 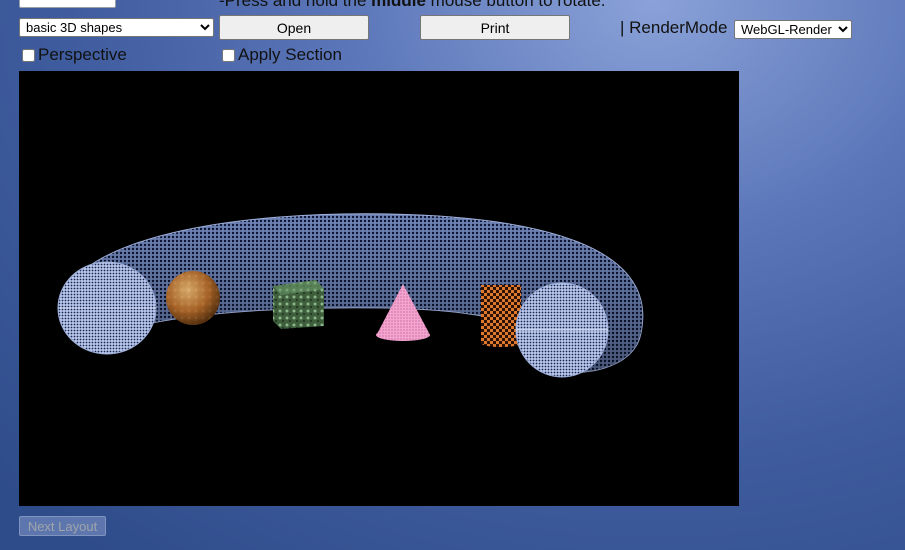 I want to click on render-mode-label: | RenderMode, so click(x=674, y=27).